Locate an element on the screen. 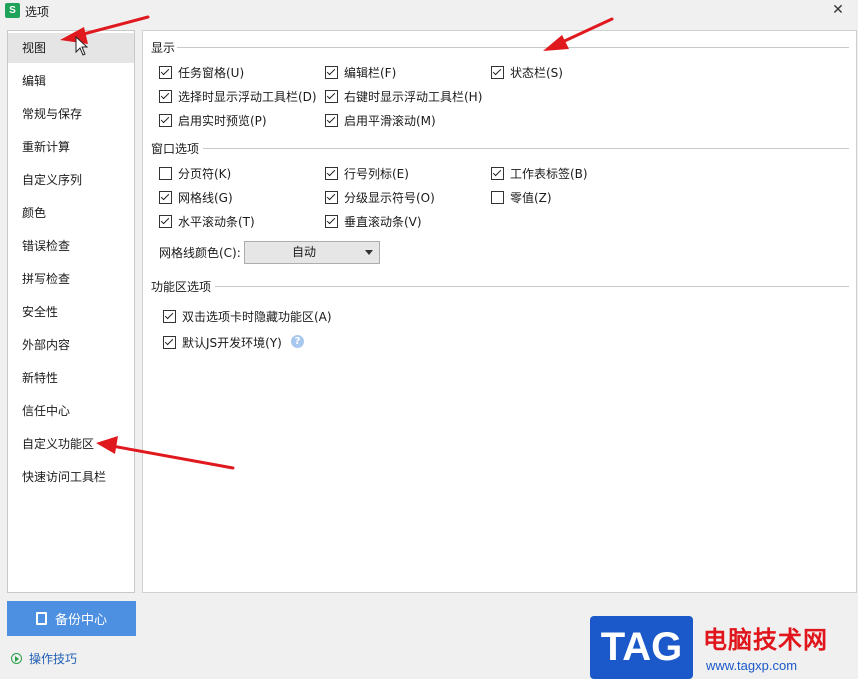 The width and height of the screenshot is (858, 679). default-js-env-checkbox: 默认JS开发环境(Y) is located at coordinates (222, 342).